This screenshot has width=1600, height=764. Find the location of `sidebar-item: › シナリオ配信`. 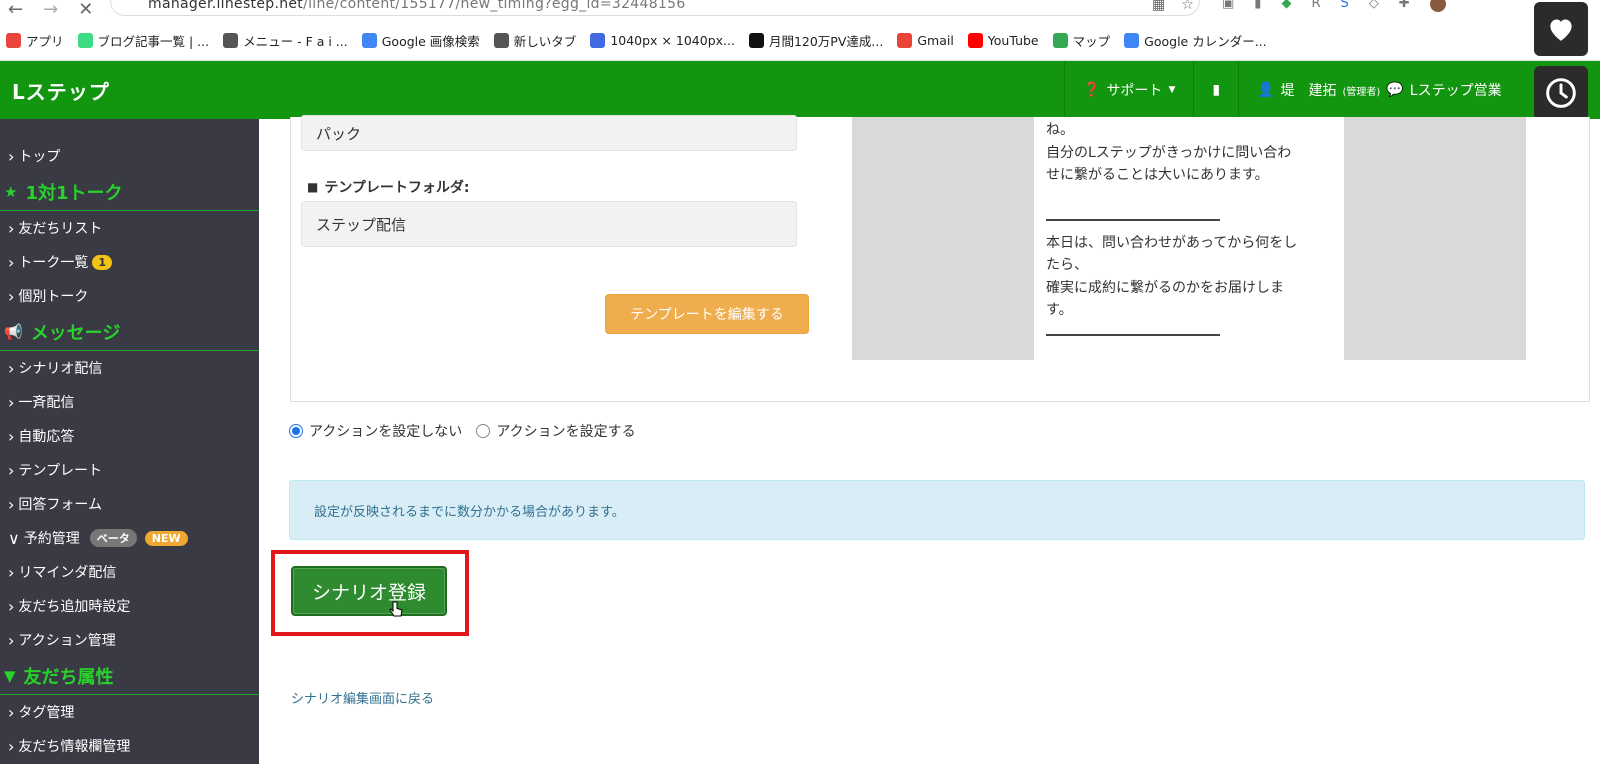

sidebar-item: › シナリオ配信 is located at coordinates (129, 368).